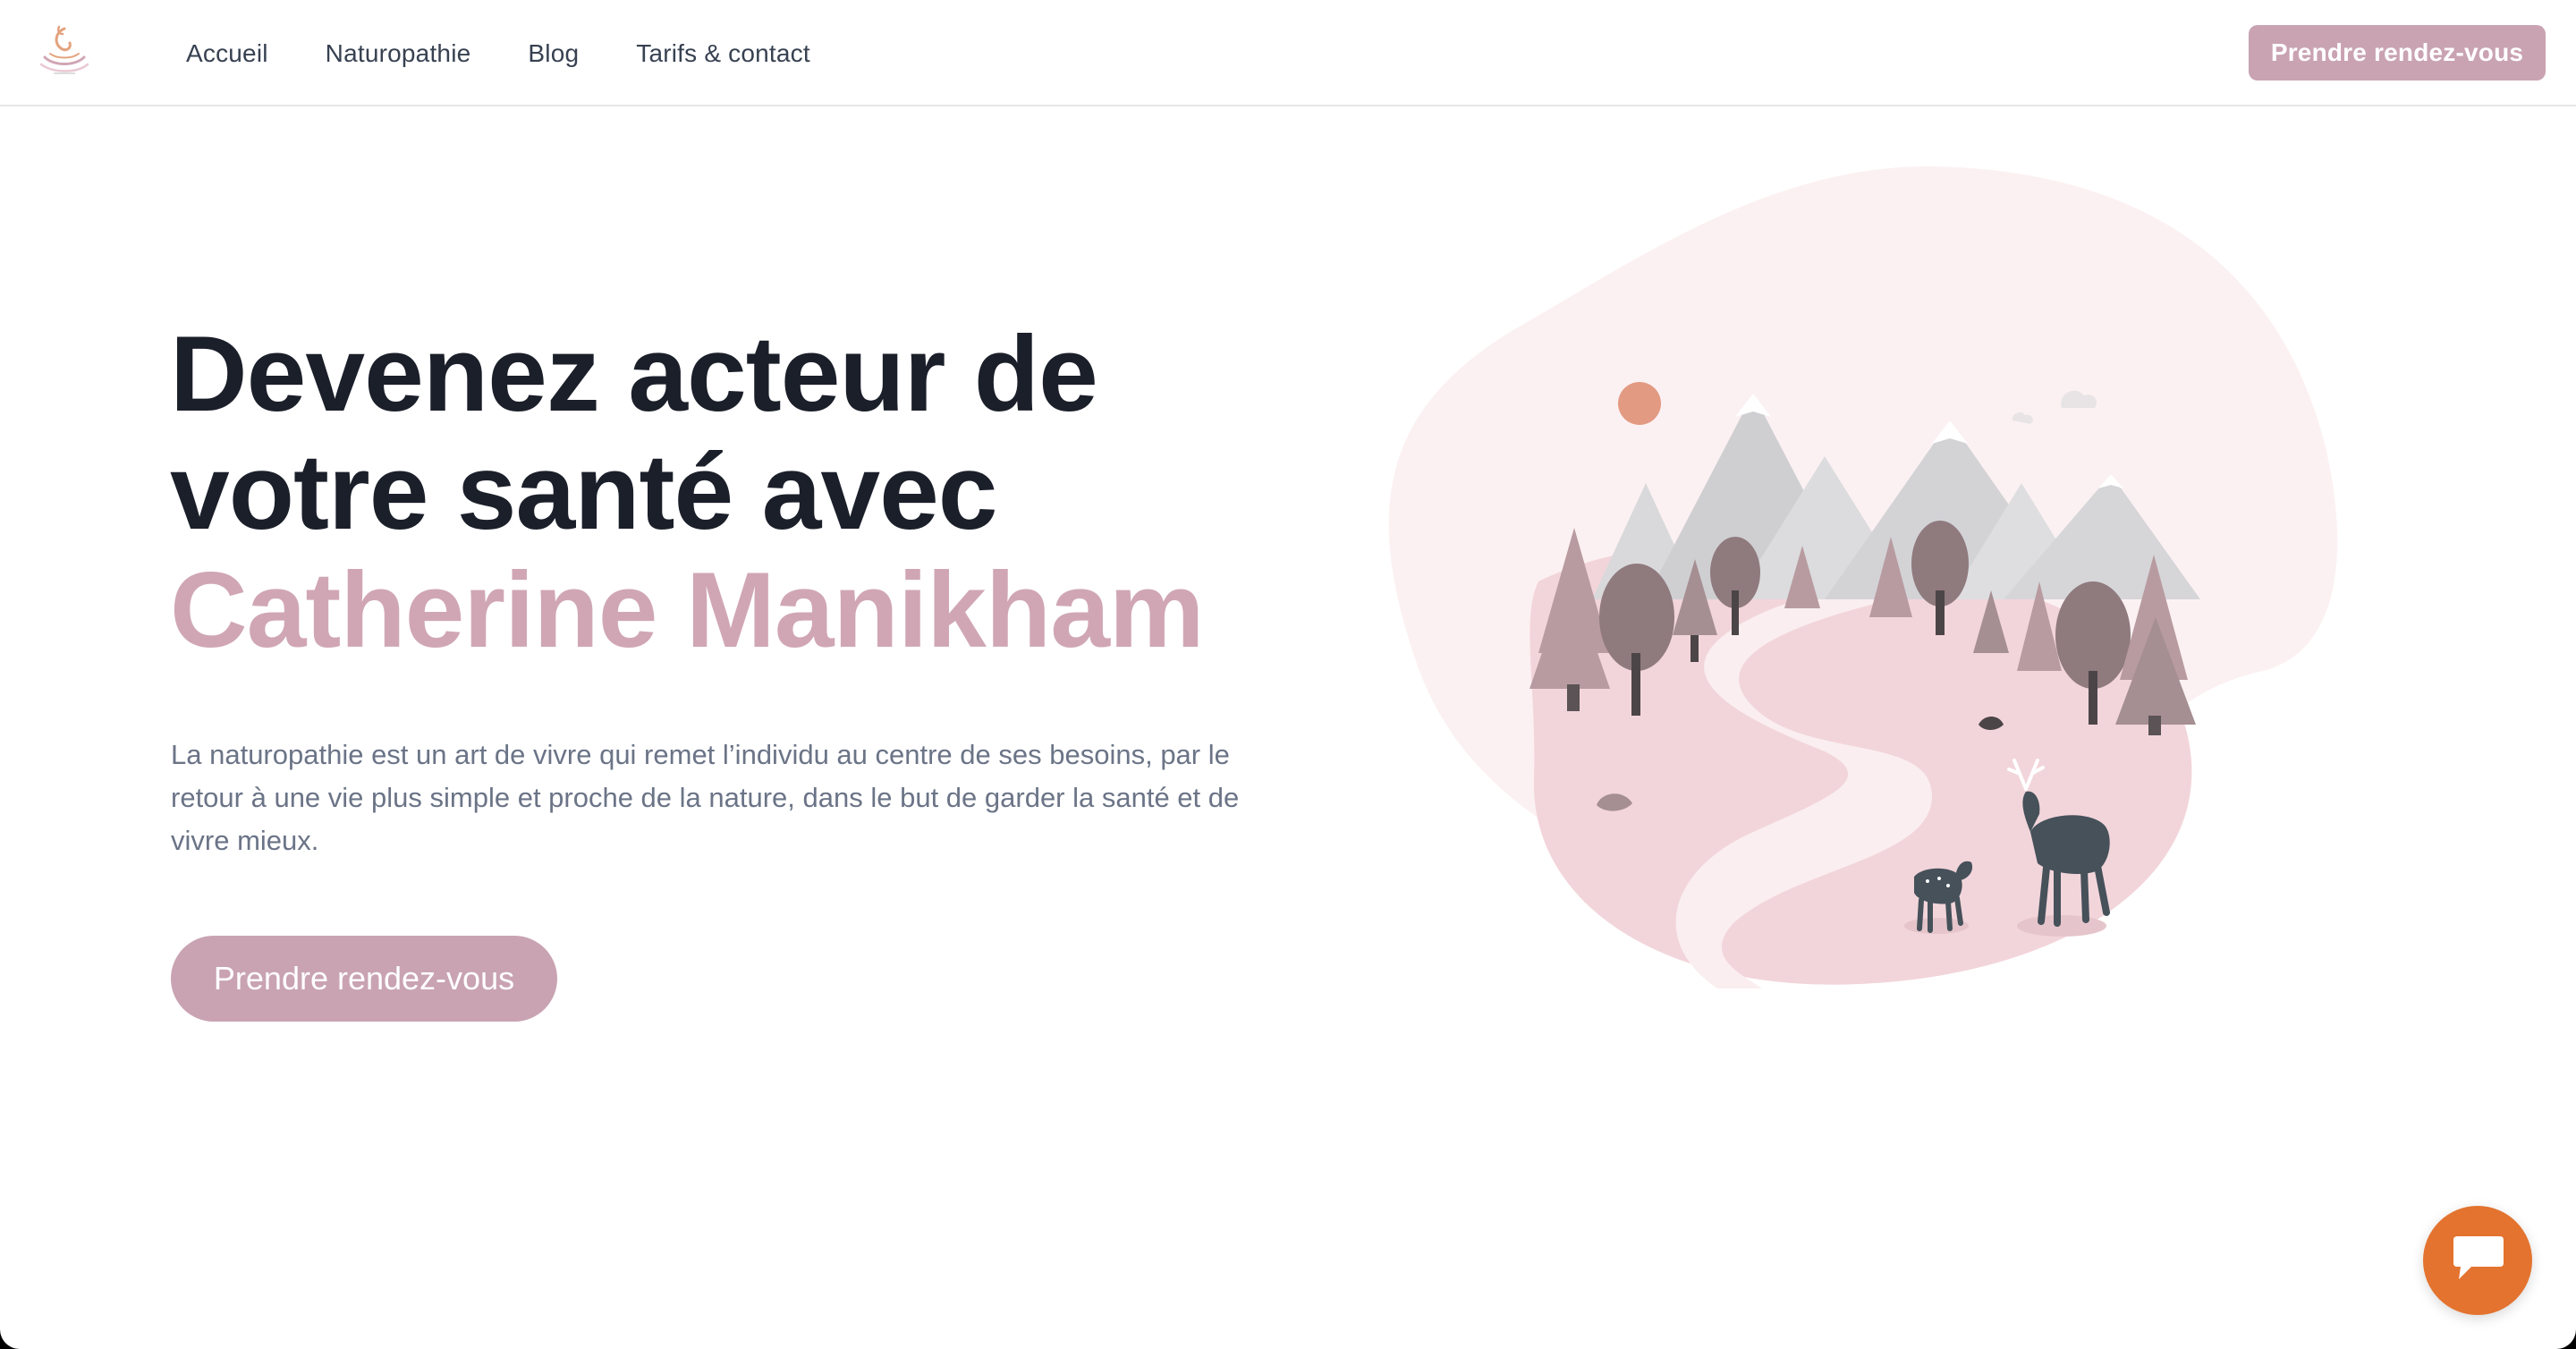 The image size is (2576, 1349). What do you see at coordinates (2397, 53) in the screenshot?
I see `header-appointment-button: Prendre rendez-vous` at bounding box center [2397, 53].